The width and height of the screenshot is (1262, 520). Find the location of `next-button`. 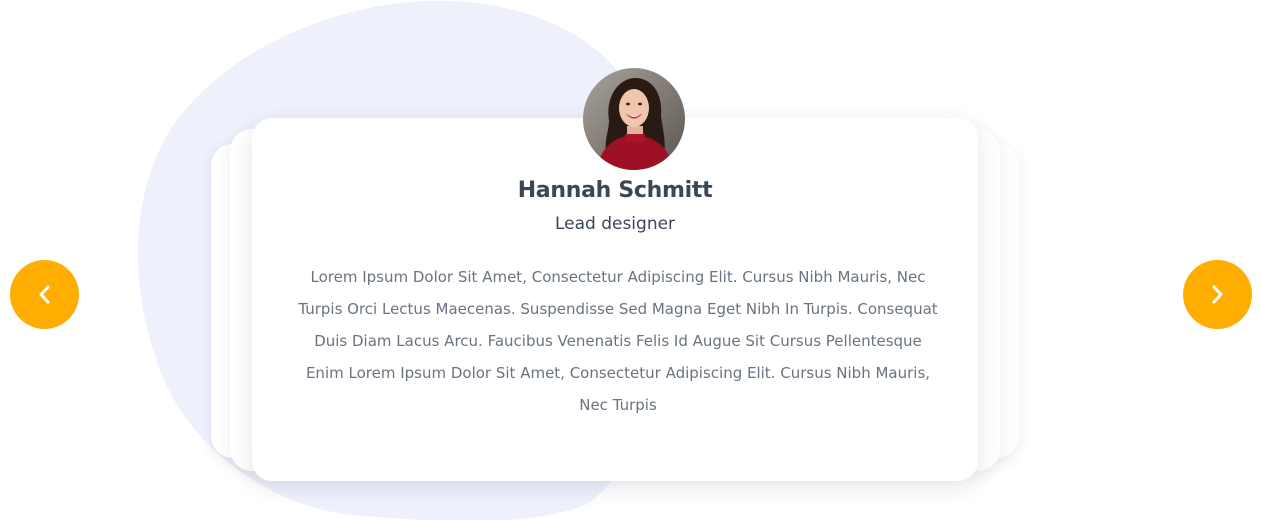

next-button is located at coordinates (1217, 294).